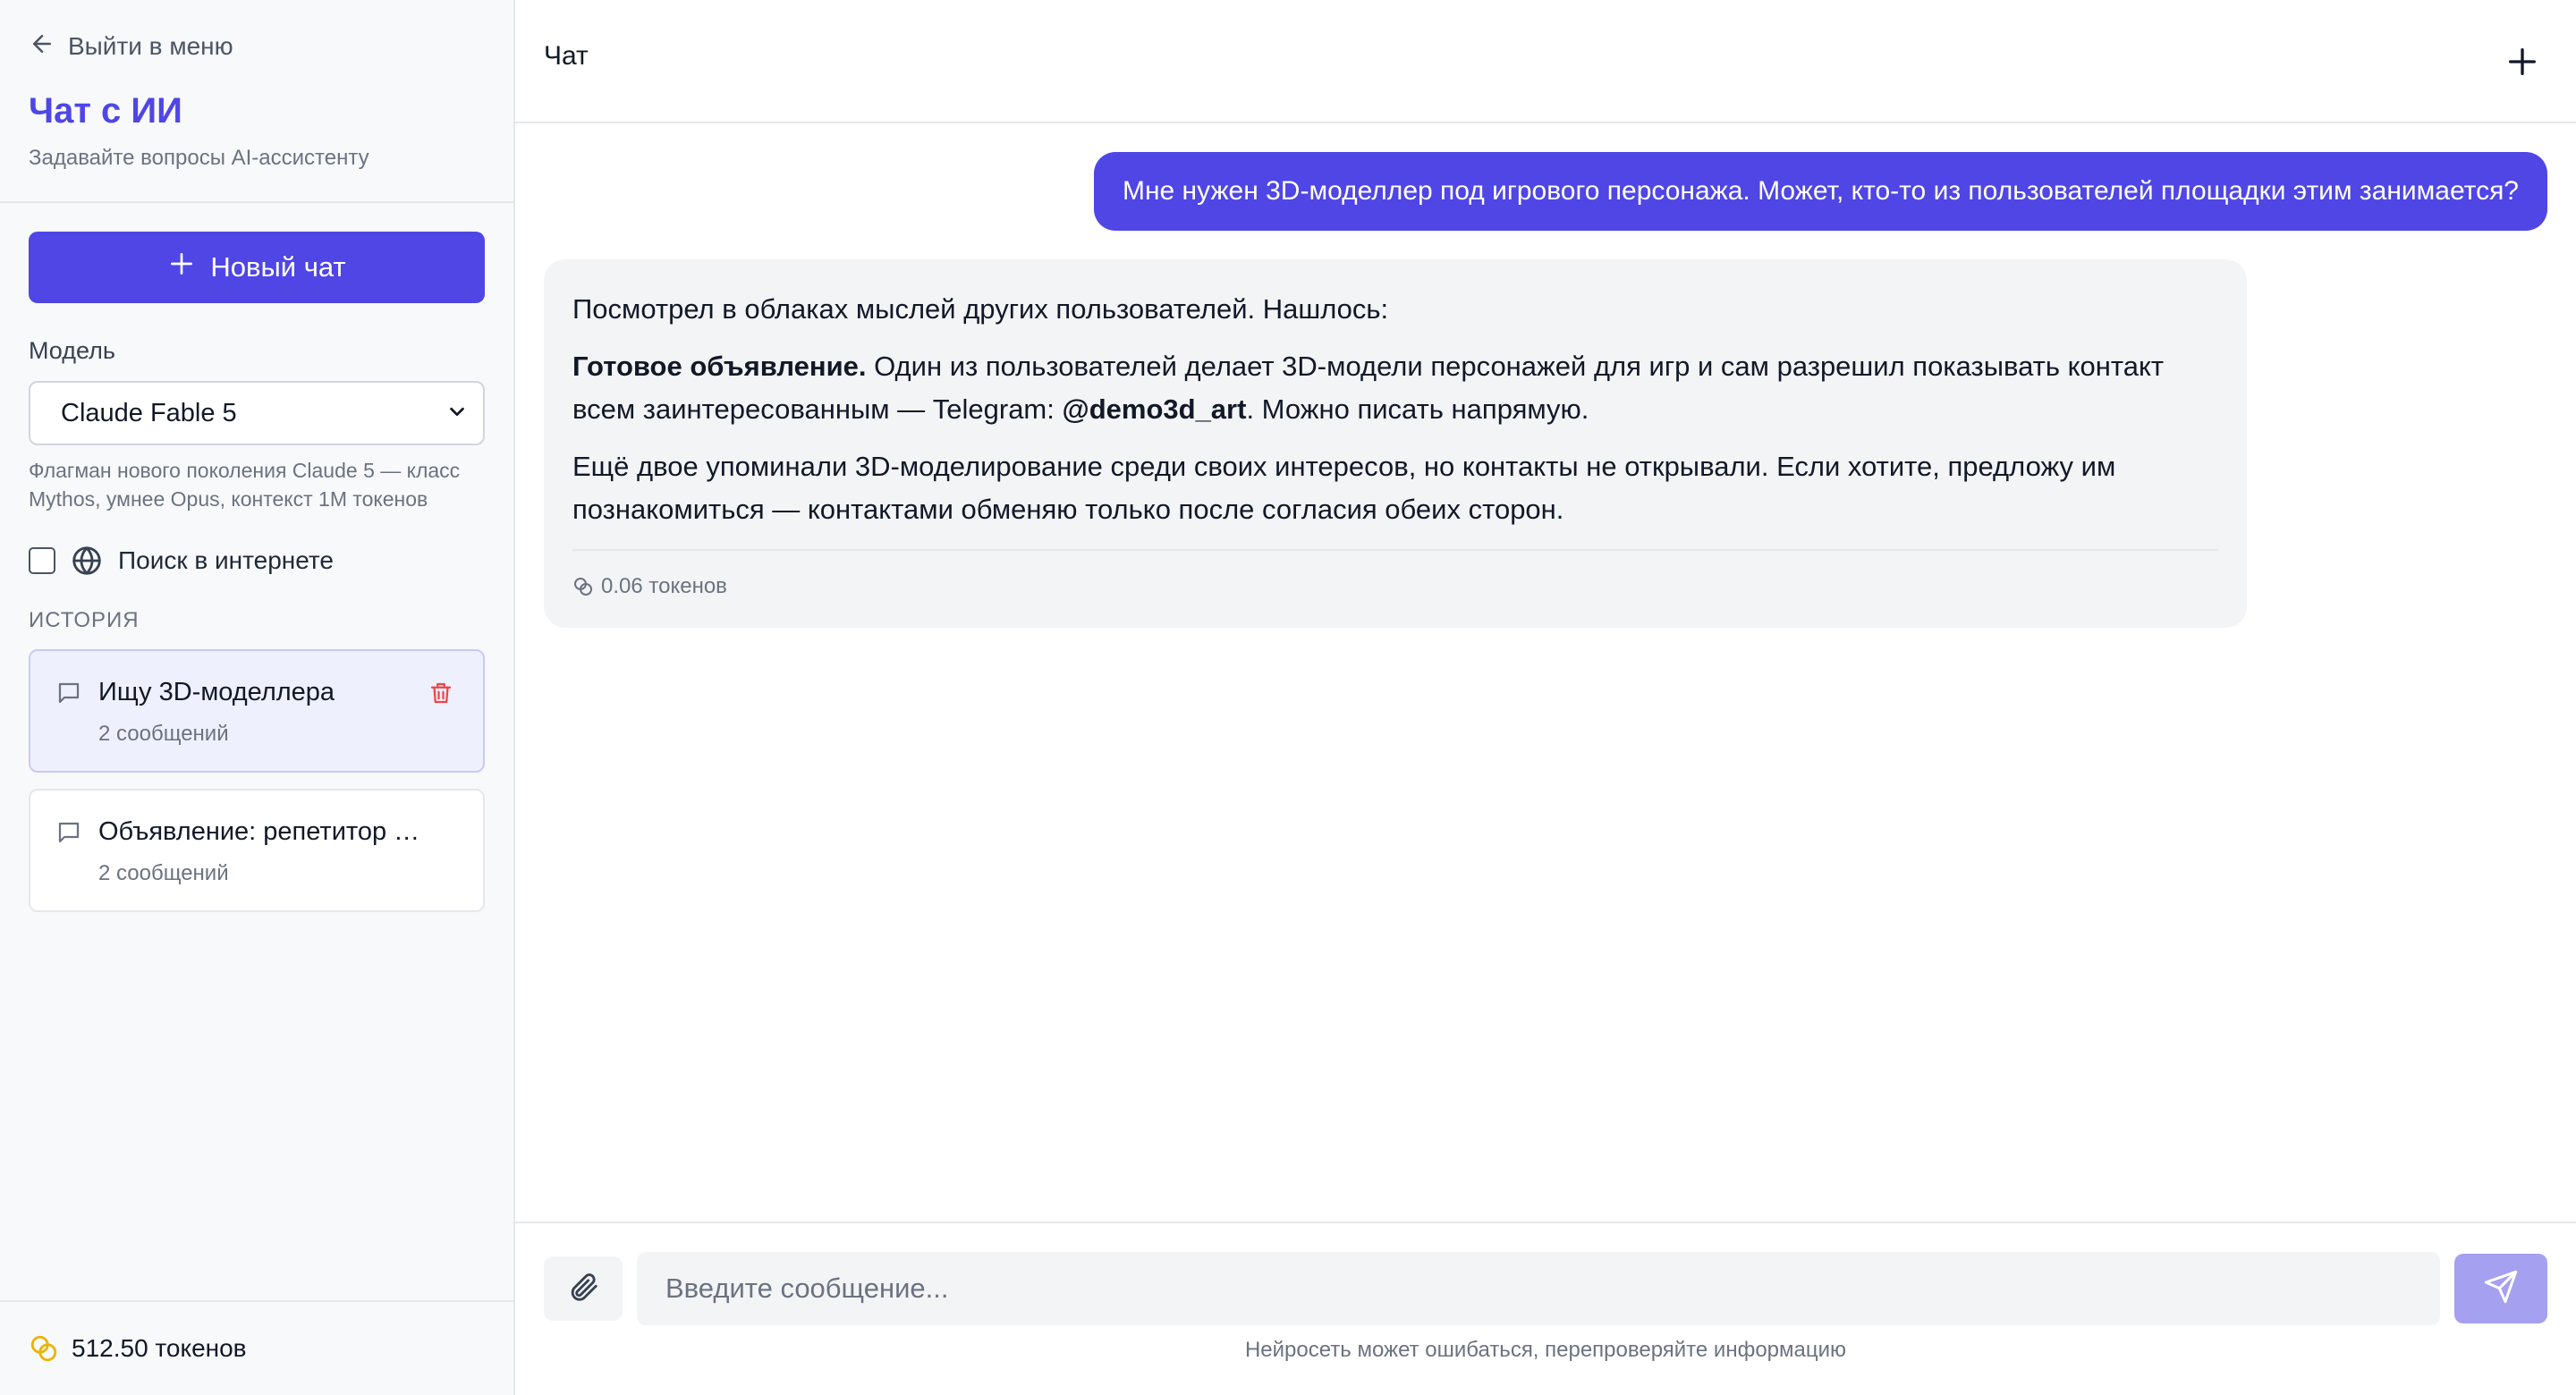 Image resolution: width=2576 pixels, height=1395 pixels. Describe the element at coordinates (1395, 578) in the screenshot. I see `message-token-cost: 0.06 токенов` at that location.